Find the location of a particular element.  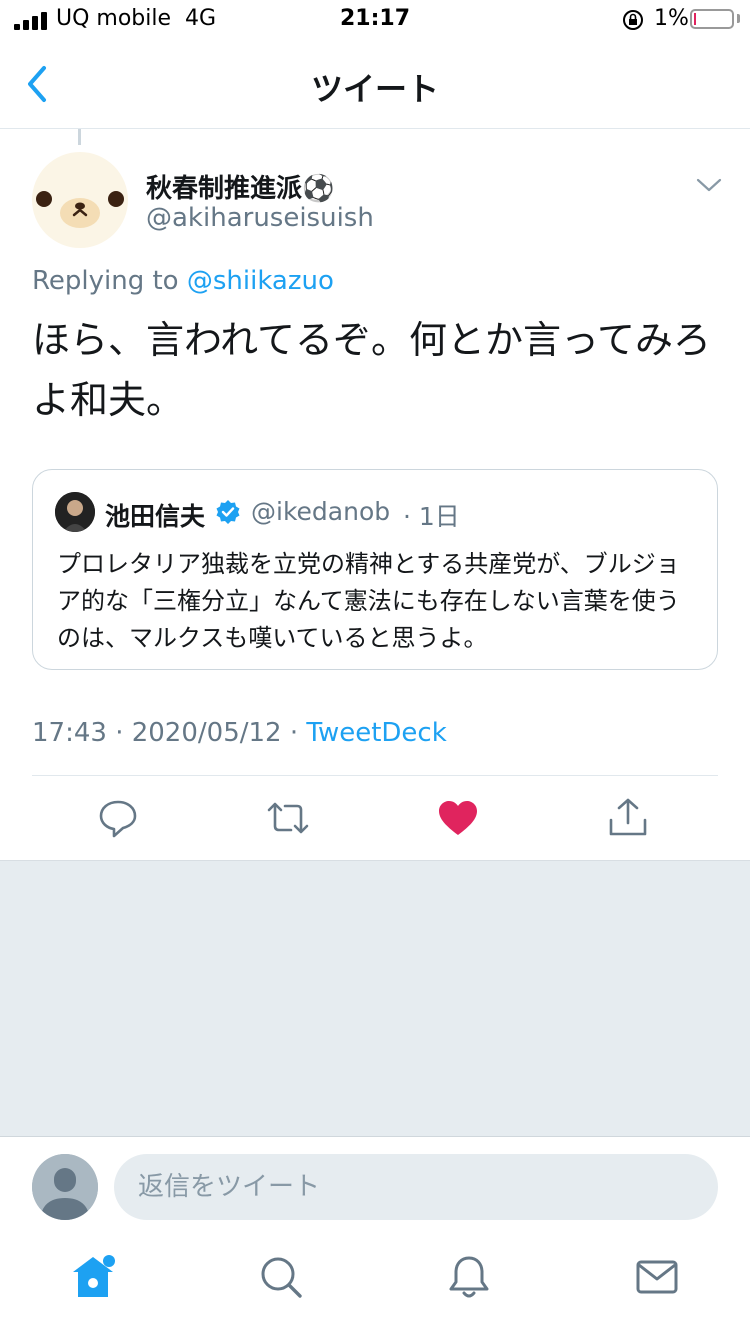

quoted-author-name: 池田信夫 is located at coordinates (155, 516).